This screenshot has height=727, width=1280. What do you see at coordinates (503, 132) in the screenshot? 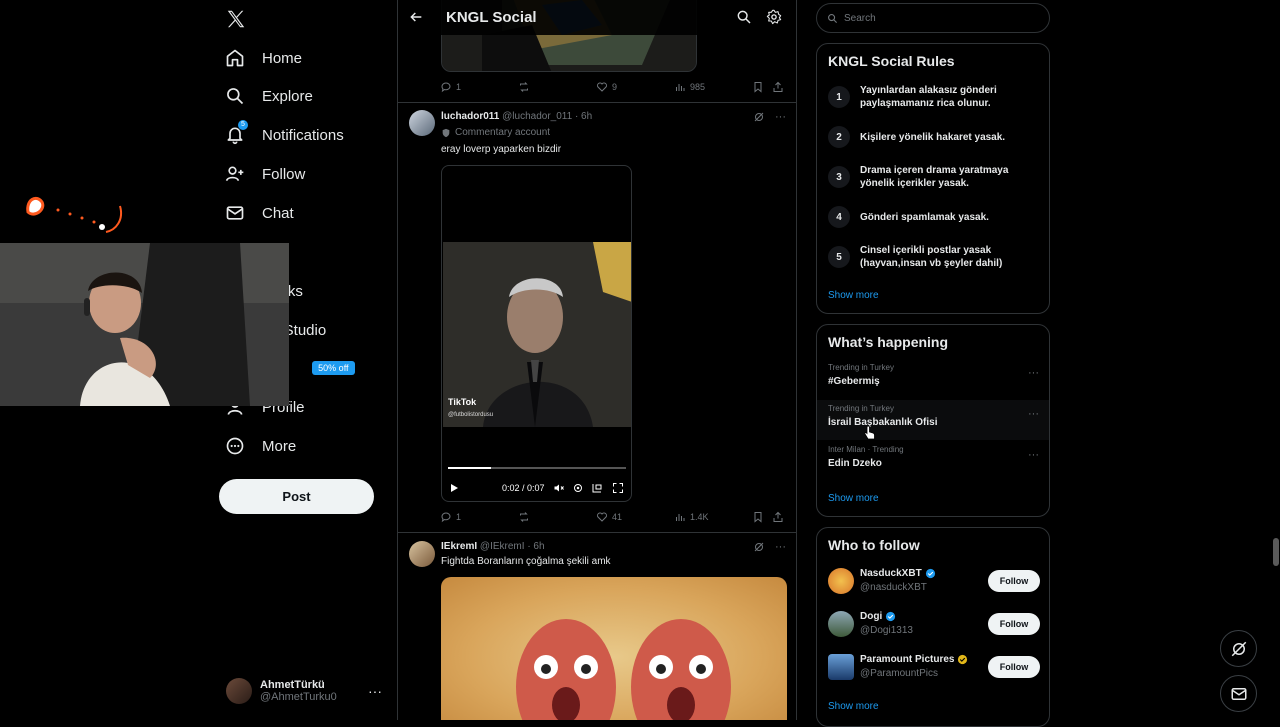
I see `account-type-label: Commentary account` at bounding box center [503, 132].